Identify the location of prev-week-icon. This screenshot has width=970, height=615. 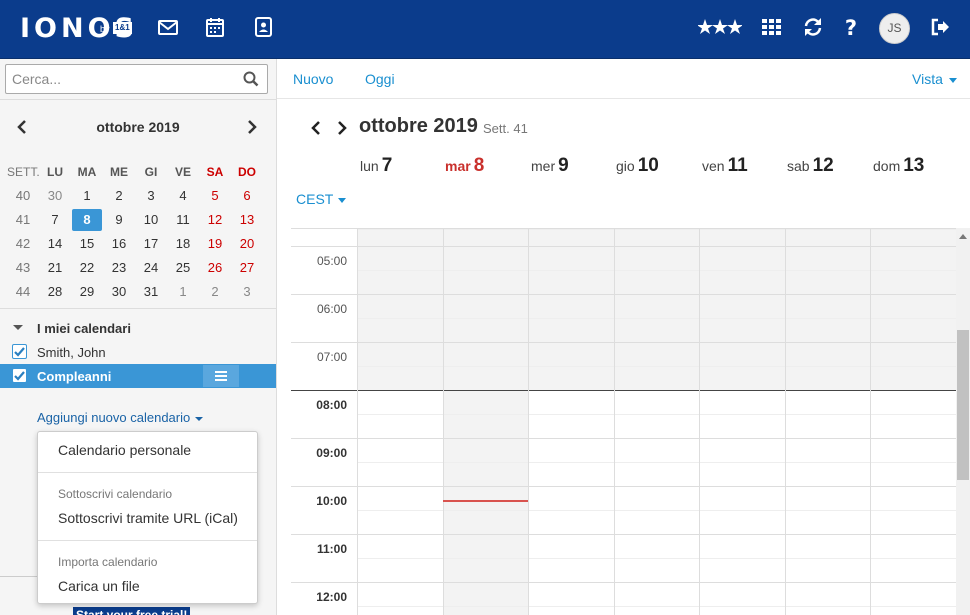
(316, 128).